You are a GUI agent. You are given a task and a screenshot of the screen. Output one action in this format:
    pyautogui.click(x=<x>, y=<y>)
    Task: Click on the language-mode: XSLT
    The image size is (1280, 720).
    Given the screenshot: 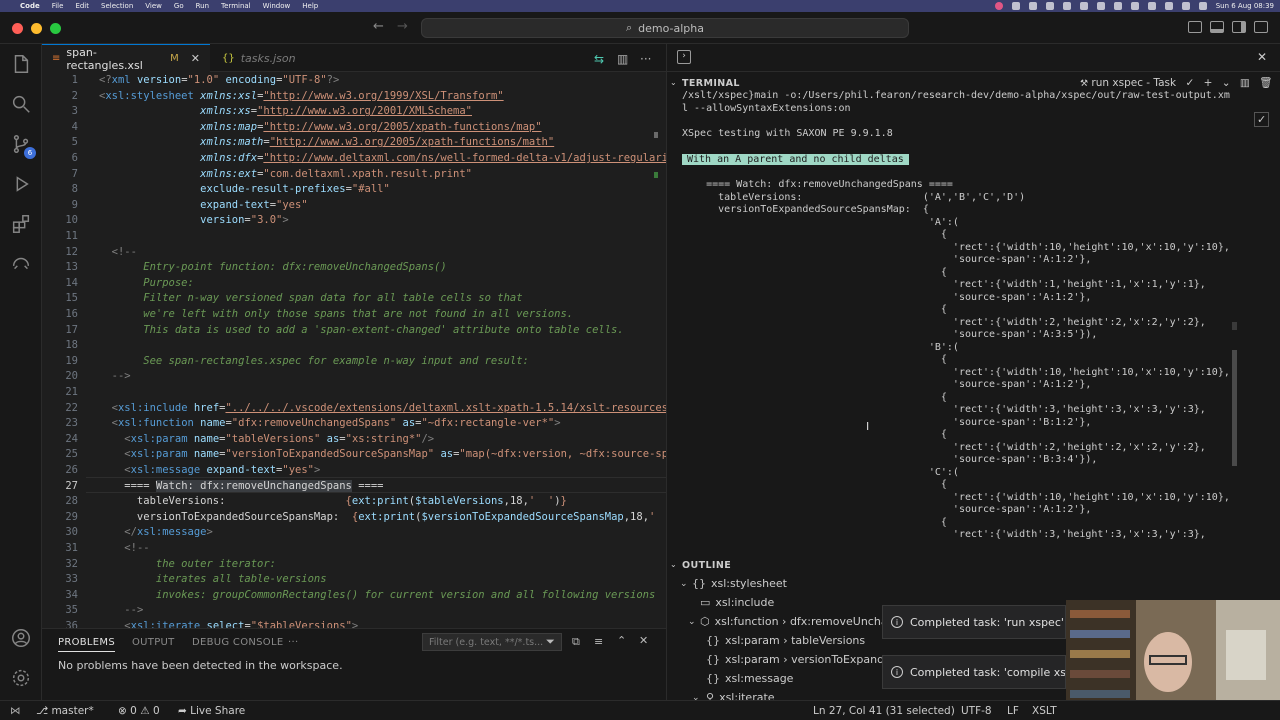 What is the action you would take?
    pyautogui.click(x=1044, y=711)
    